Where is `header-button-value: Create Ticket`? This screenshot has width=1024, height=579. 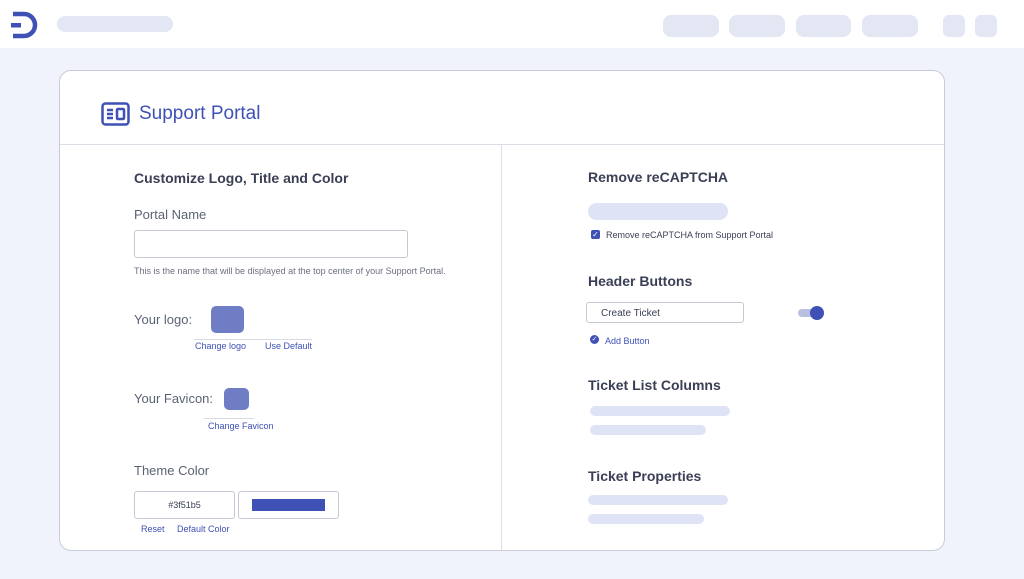 header-button-value: Create Ticket is located at coordinates (630, 313).